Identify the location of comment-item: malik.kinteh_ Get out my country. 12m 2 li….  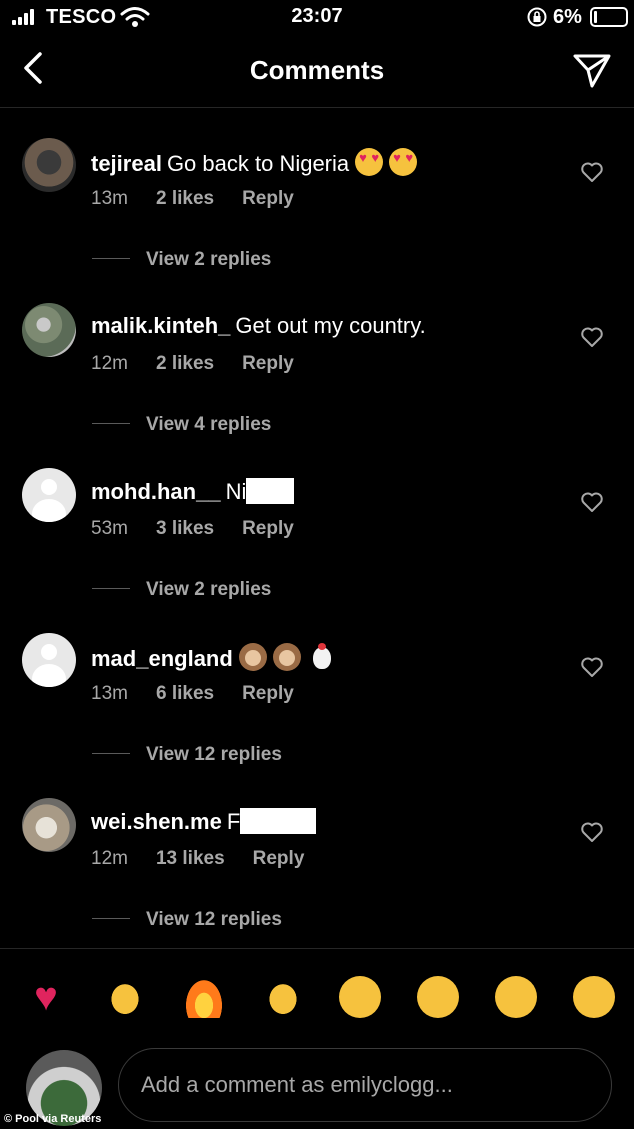
(317, 383).